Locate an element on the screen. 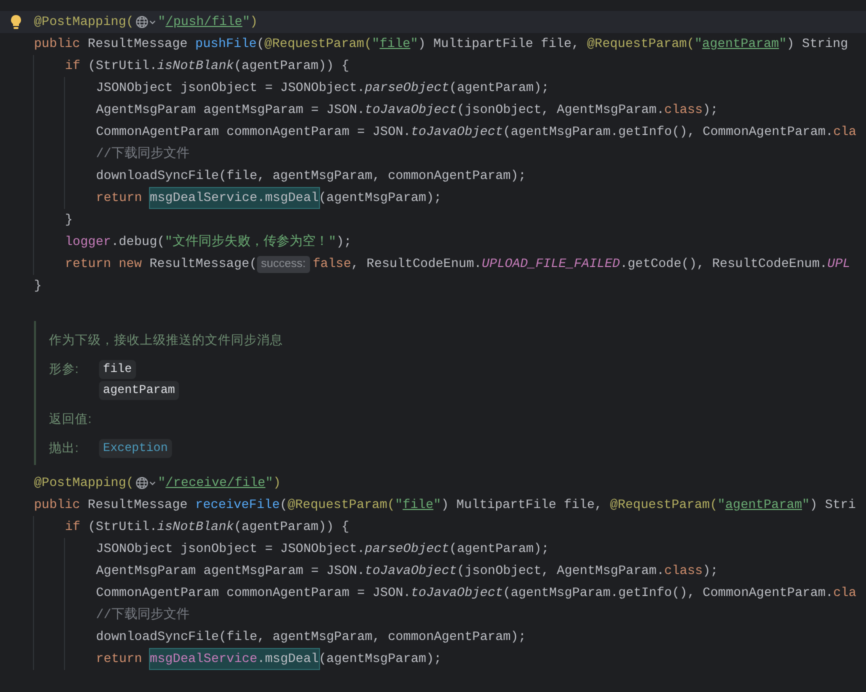  code-text: logger.debug("文件同步失败，传参为空！"); is located at coordinates (208, 242).